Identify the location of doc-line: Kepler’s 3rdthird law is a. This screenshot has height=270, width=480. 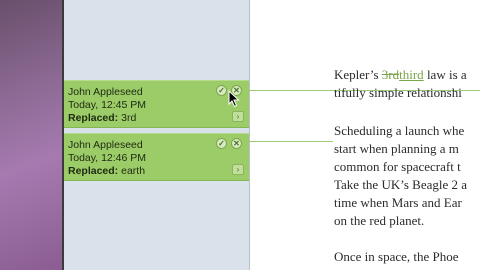
(400, 74).